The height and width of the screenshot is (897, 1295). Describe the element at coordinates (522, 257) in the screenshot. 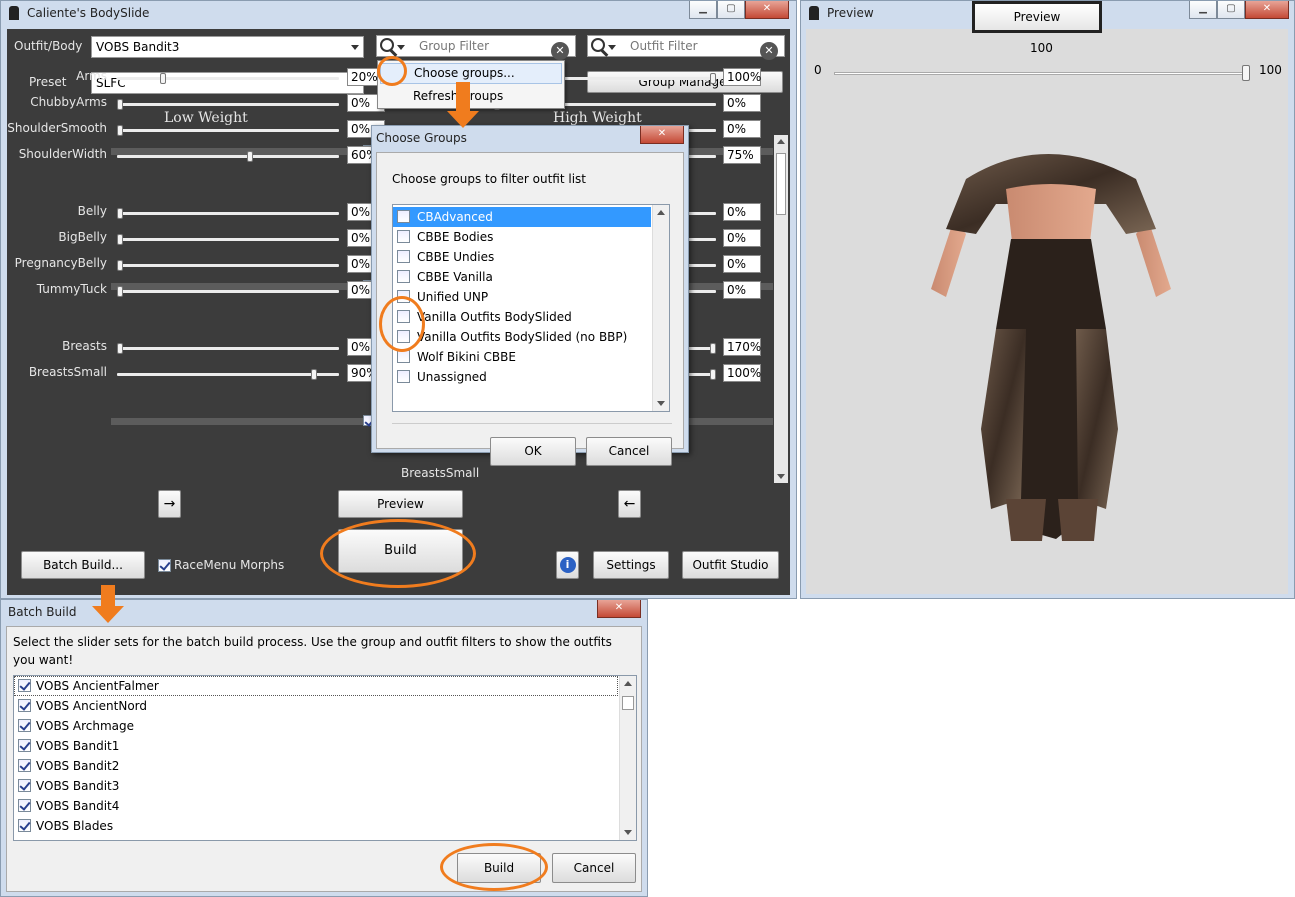

I see `group-list-item: CBBE Undies` at that location.